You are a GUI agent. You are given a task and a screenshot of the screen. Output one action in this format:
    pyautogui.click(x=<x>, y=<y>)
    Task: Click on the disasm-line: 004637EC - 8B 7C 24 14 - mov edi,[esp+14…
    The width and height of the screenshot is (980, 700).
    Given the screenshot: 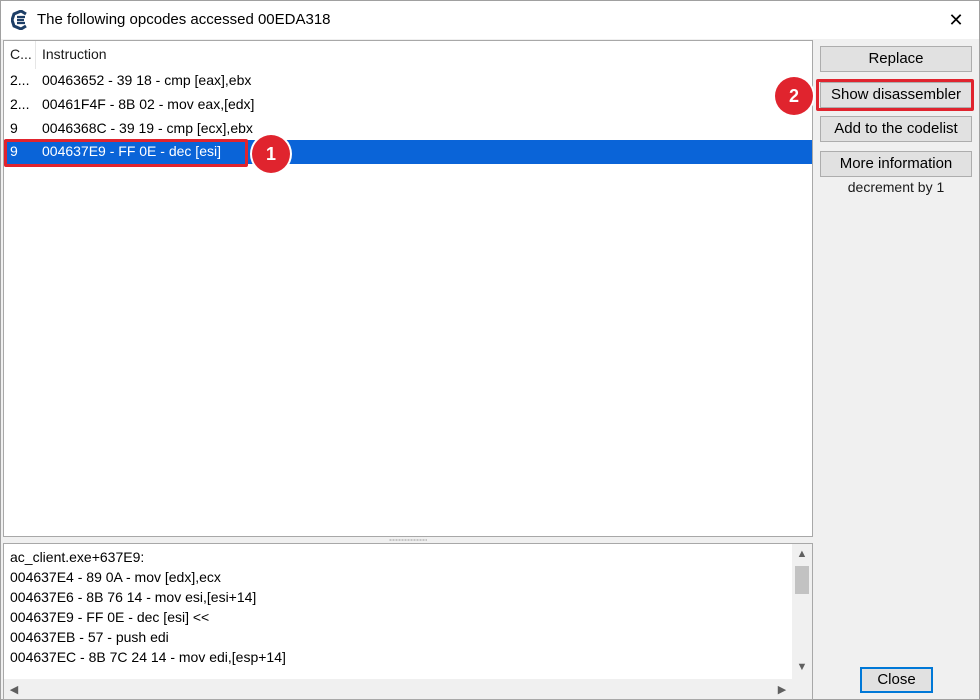 What is the action you would take?
    pyautogui.click(x=148, y=657)
    